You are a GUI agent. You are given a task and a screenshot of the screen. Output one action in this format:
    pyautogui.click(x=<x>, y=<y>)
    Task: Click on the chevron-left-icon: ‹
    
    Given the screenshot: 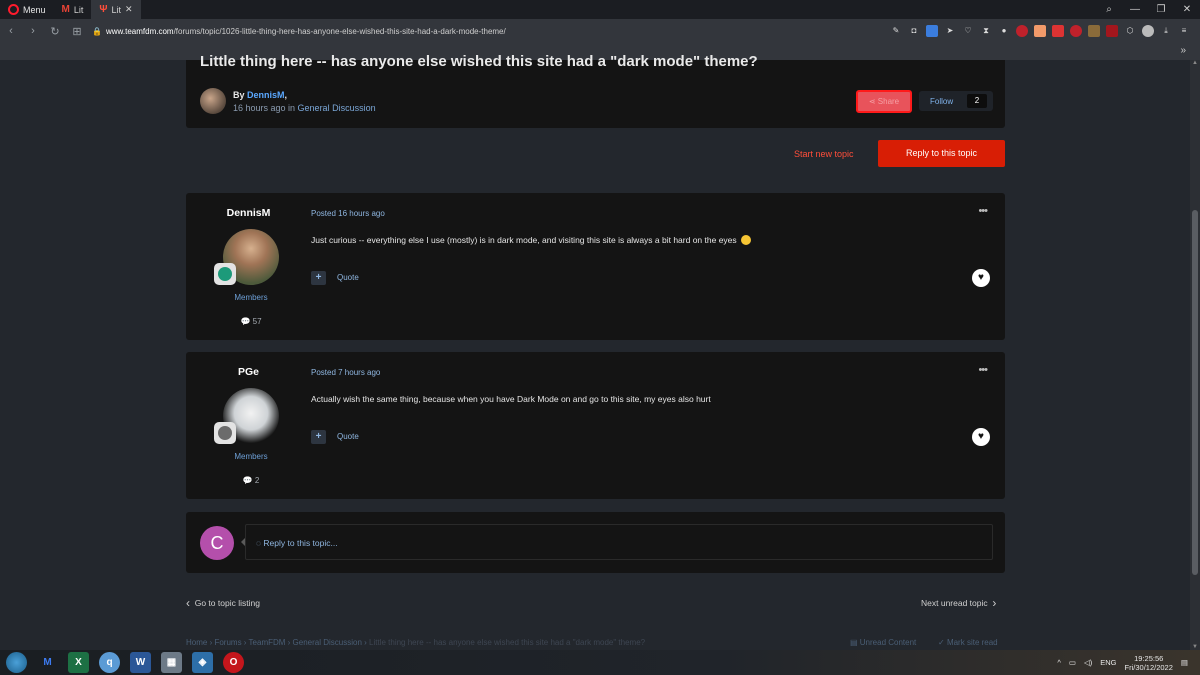 What is the action you would take?
    pyautogui.click(x=188, y=603)
    